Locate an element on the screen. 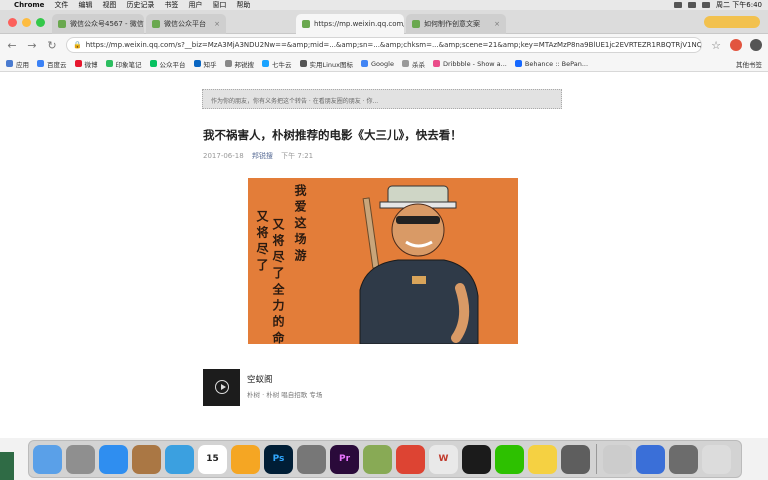  safari-icon is located at coordinates (179, 459).